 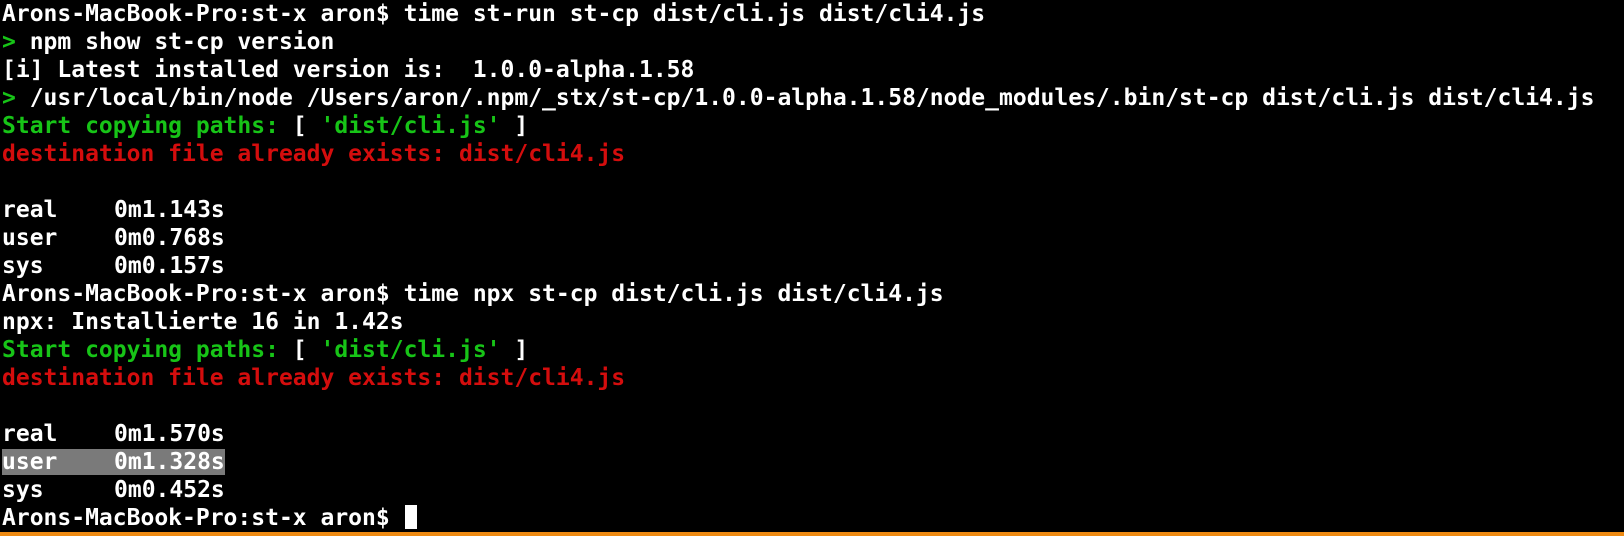 I want to click on timing-real-row: real 0m1.143s, so click(x=812, y=210).